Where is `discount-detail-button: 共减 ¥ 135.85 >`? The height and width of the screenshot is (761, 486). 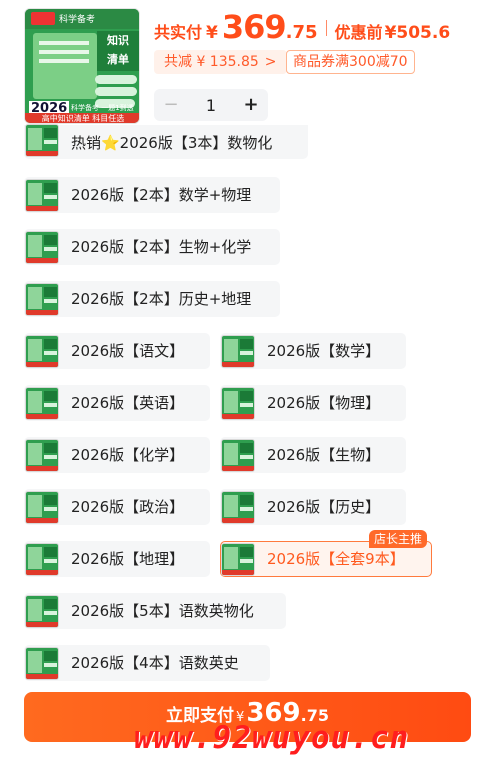 discount-detail-button: 共减 ¥ 135.85 > is located at coordinates (220, 62).